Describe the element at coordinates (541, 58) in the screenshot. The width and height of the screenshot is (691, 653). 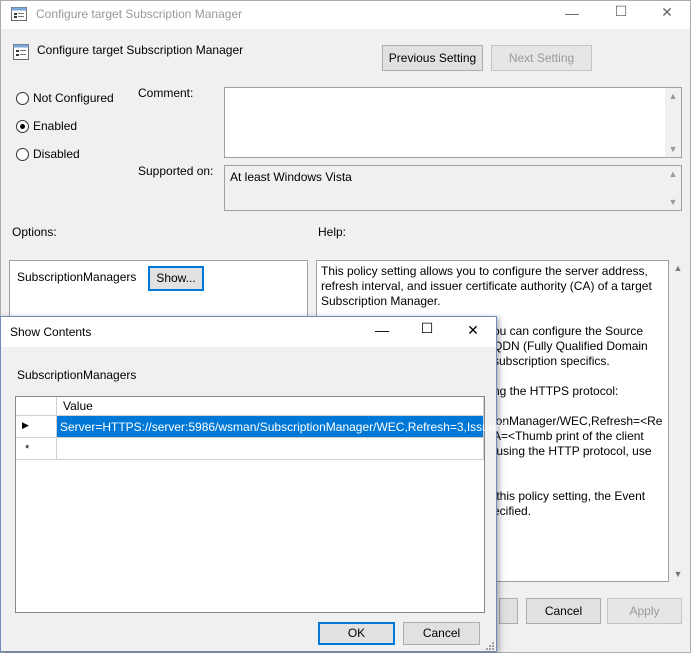
I see `next-setting-button: Next Setting` at that location.